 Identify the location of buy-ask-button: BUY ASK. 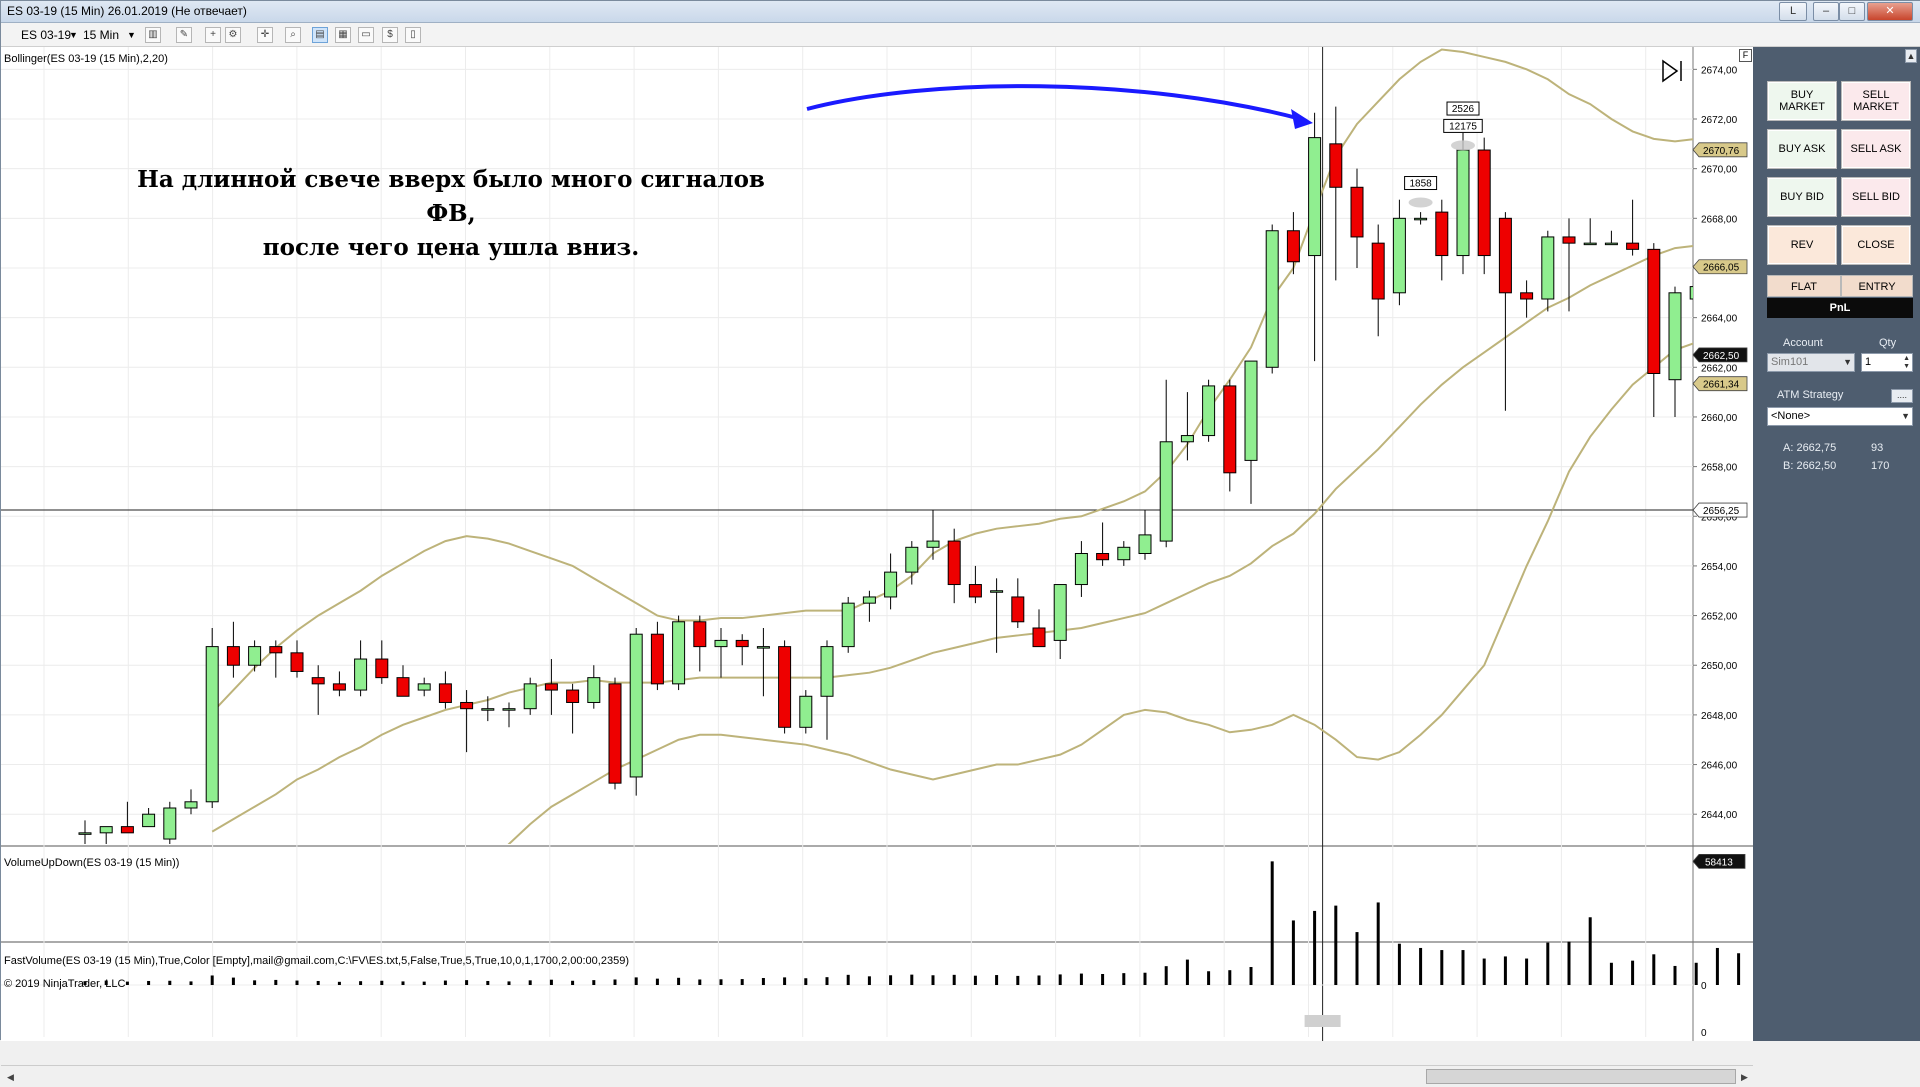
(1802, 149).